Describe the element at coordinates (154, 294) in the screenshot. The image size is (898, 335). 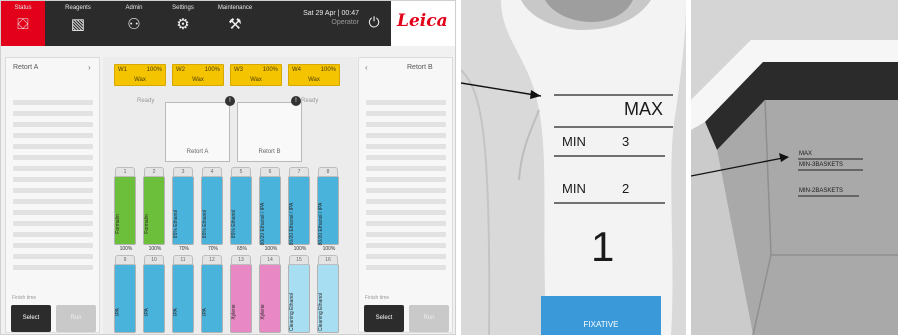
I see `reagent-bottle-10: IPA100%10` at that location.